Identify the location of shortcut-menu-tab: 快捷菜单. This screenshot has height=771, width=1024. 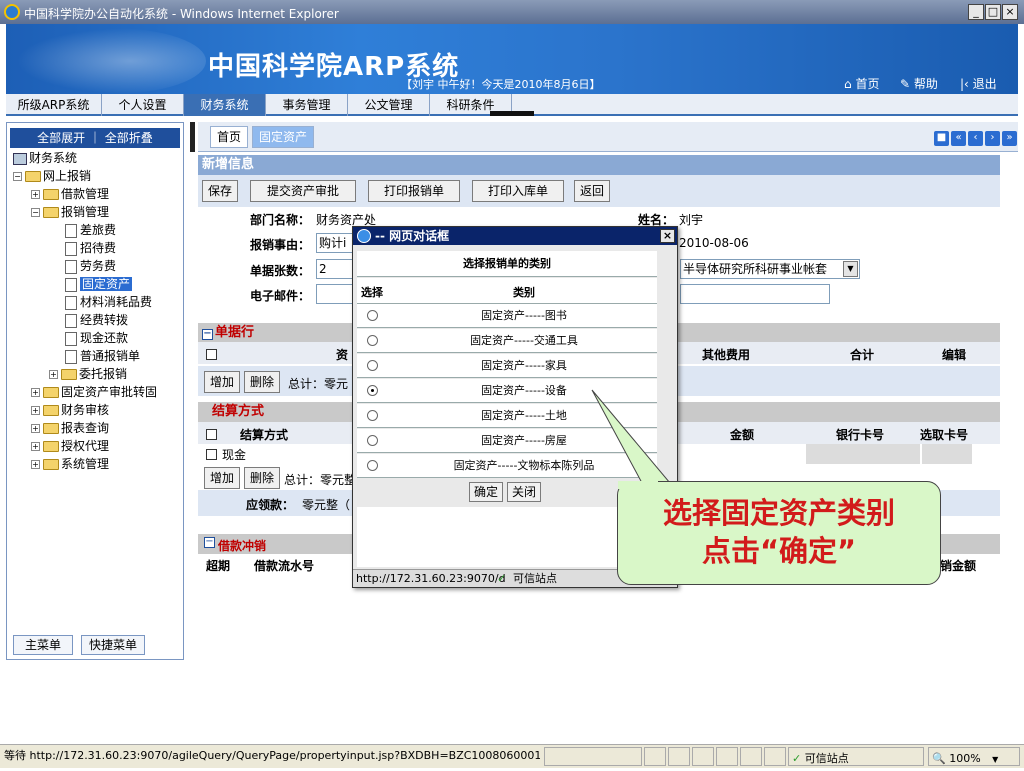
(113, 645).